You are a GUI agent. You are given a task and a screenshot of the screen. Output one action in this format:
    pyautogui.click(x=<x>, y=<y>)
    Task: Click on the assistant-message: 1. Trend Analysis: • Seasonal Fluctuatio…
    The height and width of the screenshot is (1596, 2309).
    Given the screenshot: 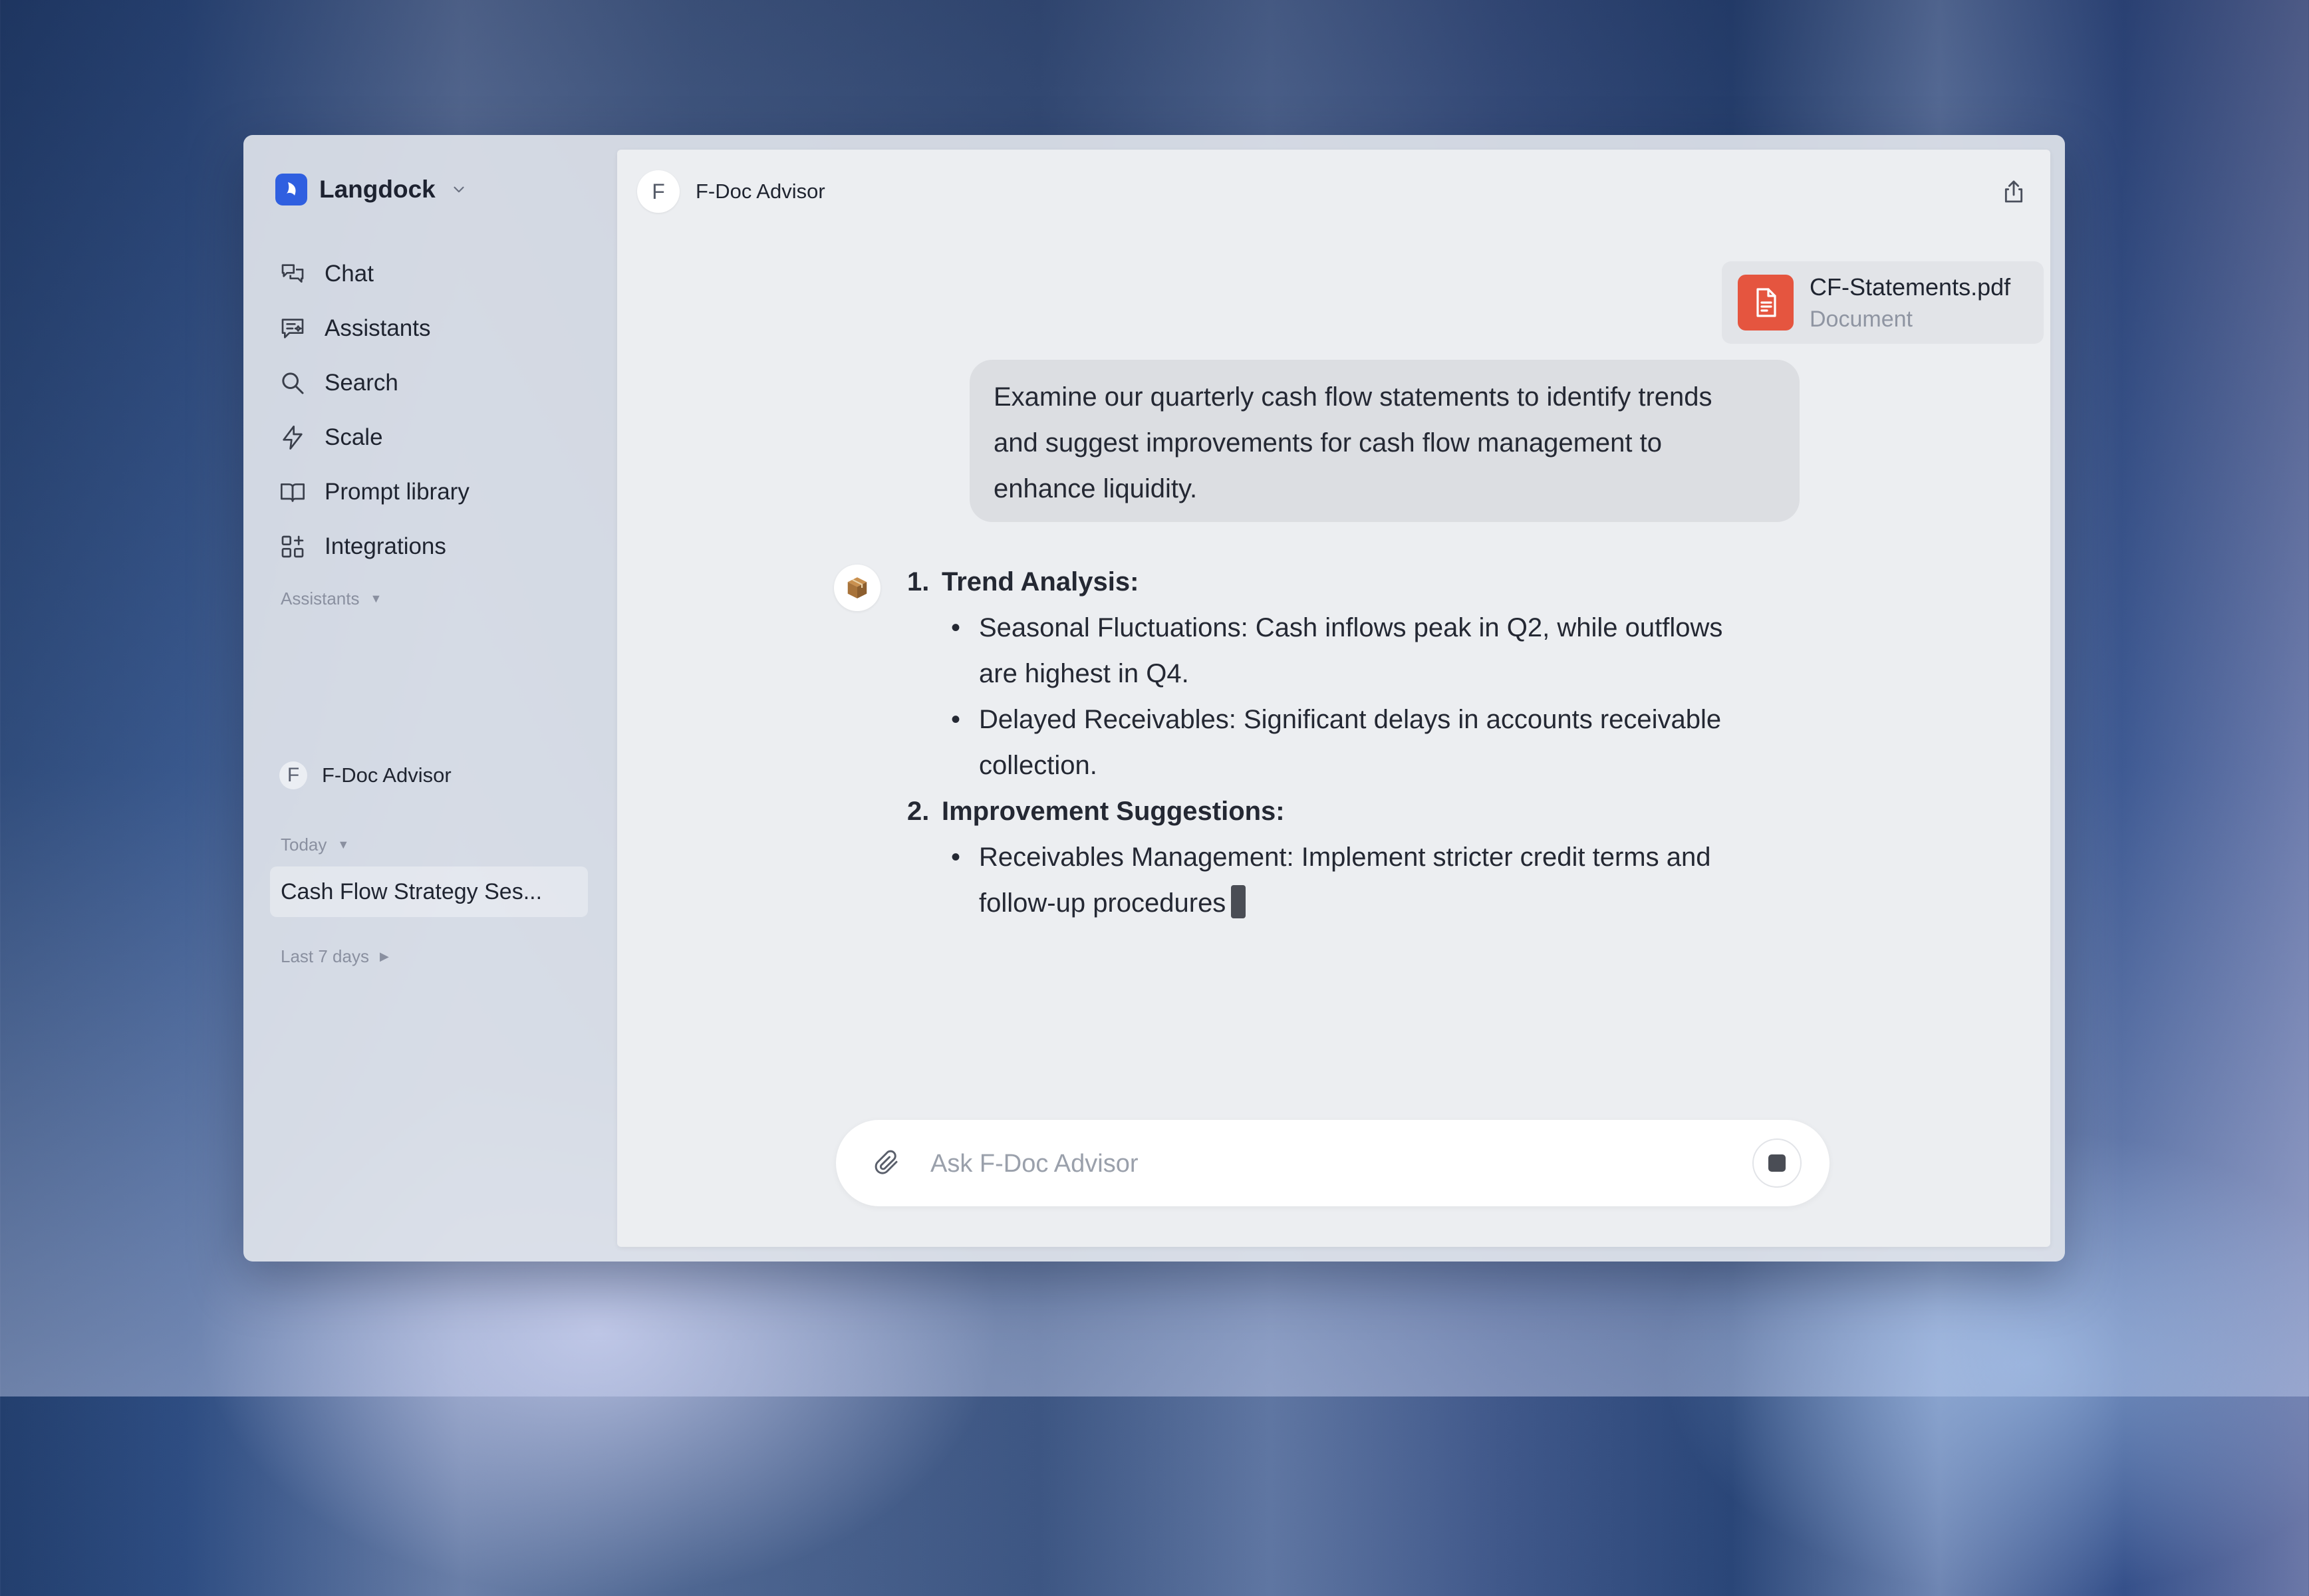 What is the action you would take?
    pyautogui.click(x=1352, y=742)
    